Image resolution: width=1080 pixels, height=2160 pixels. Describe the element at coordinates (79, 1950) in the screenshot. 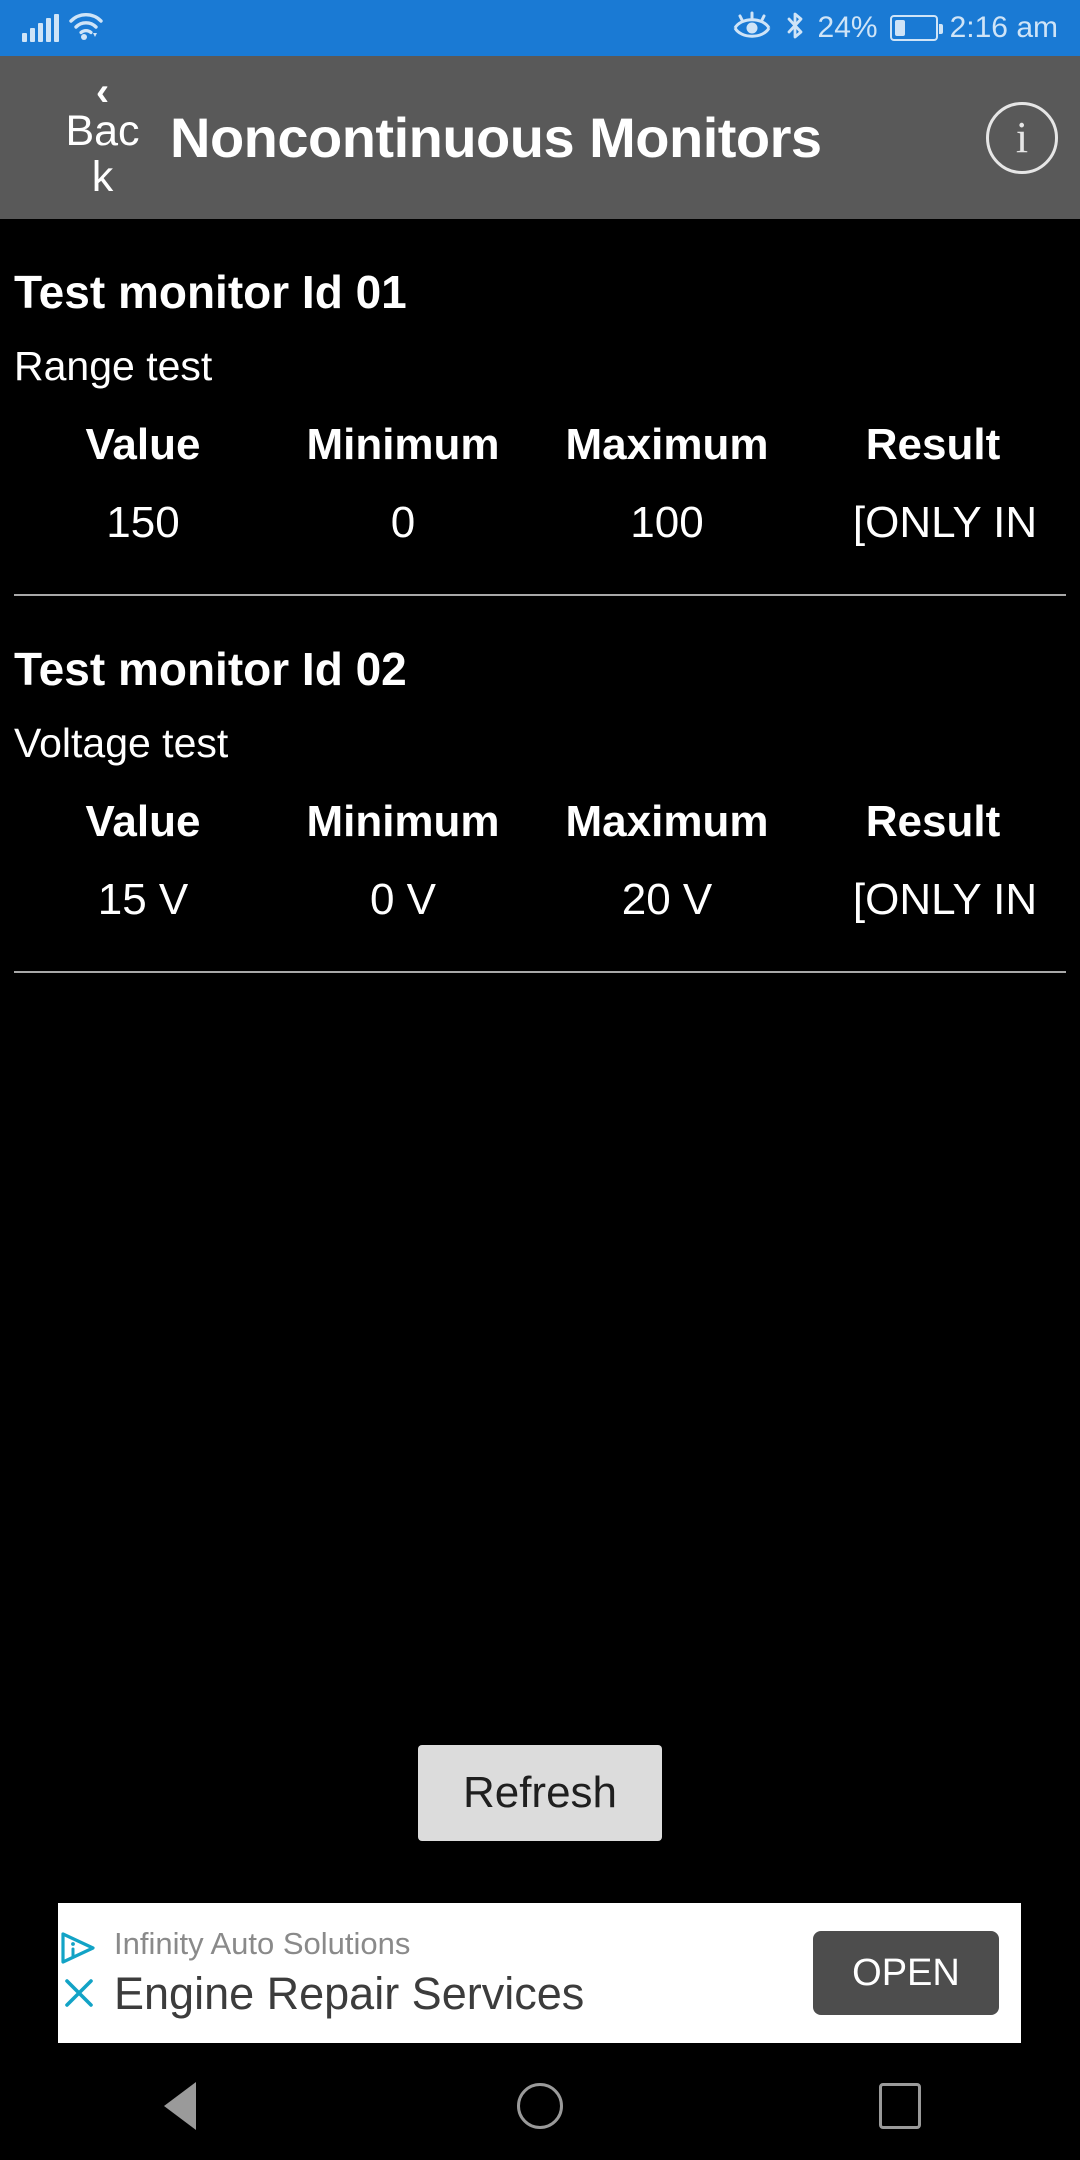

I see `adchoices-icon` at that location.